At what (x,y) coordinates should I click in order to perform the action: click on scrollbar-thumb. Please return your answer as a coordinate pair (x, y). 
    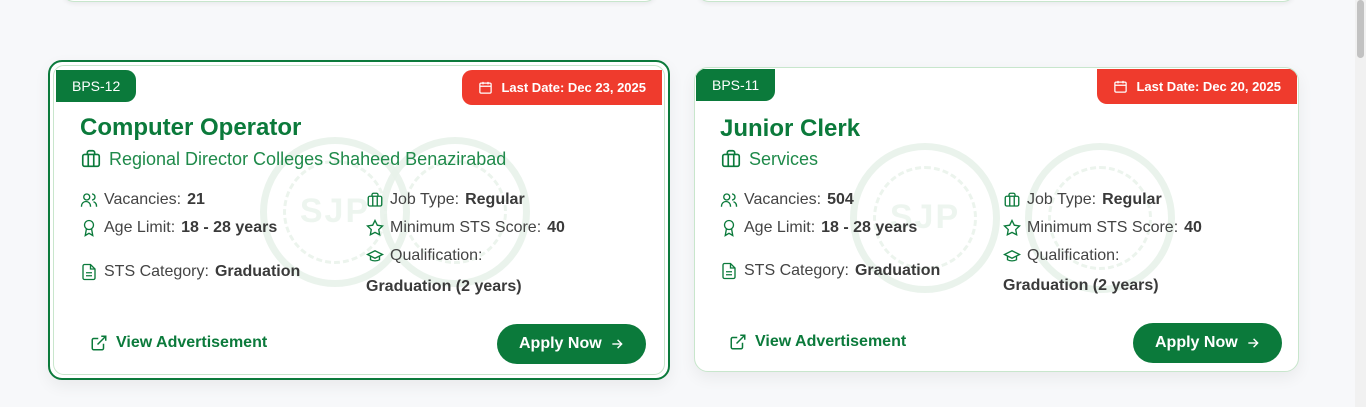
    Looking at the image, I should click on (1360, 29).